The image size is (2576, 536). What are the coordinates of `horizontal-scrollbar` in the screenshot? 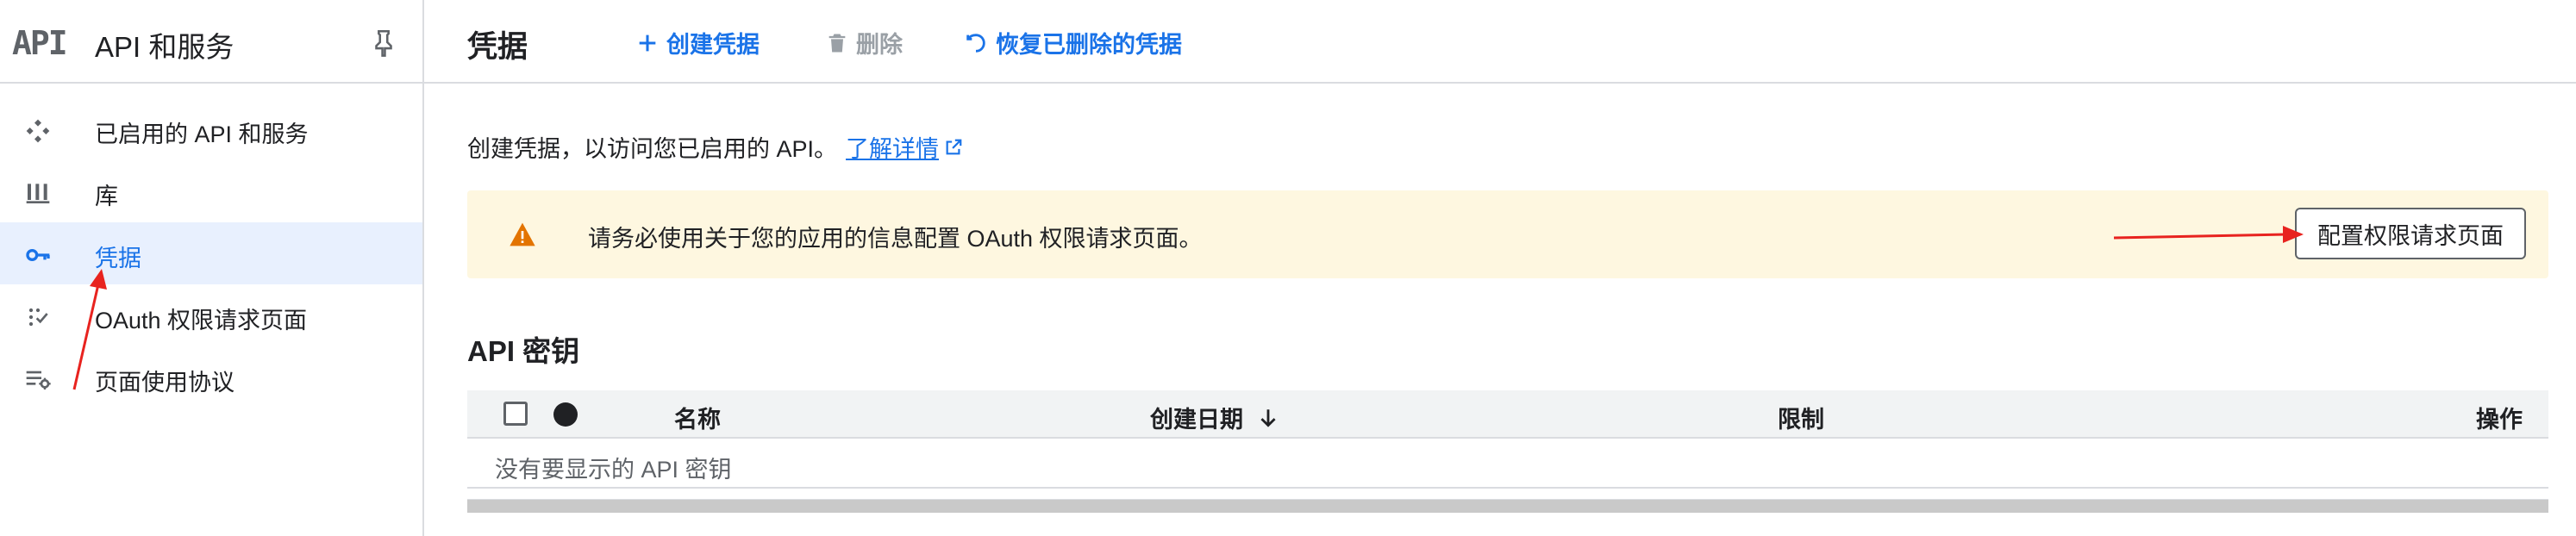 It's located at (1507, 506).